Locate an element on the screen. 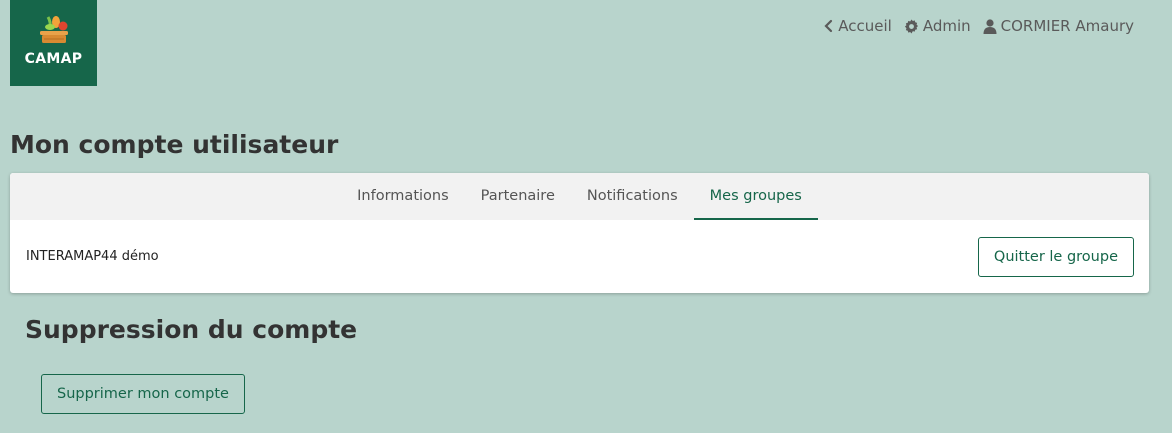 The width and height of the screenshot is (1172, 433). chevron-left-icon is located at coordinates (828, 26).